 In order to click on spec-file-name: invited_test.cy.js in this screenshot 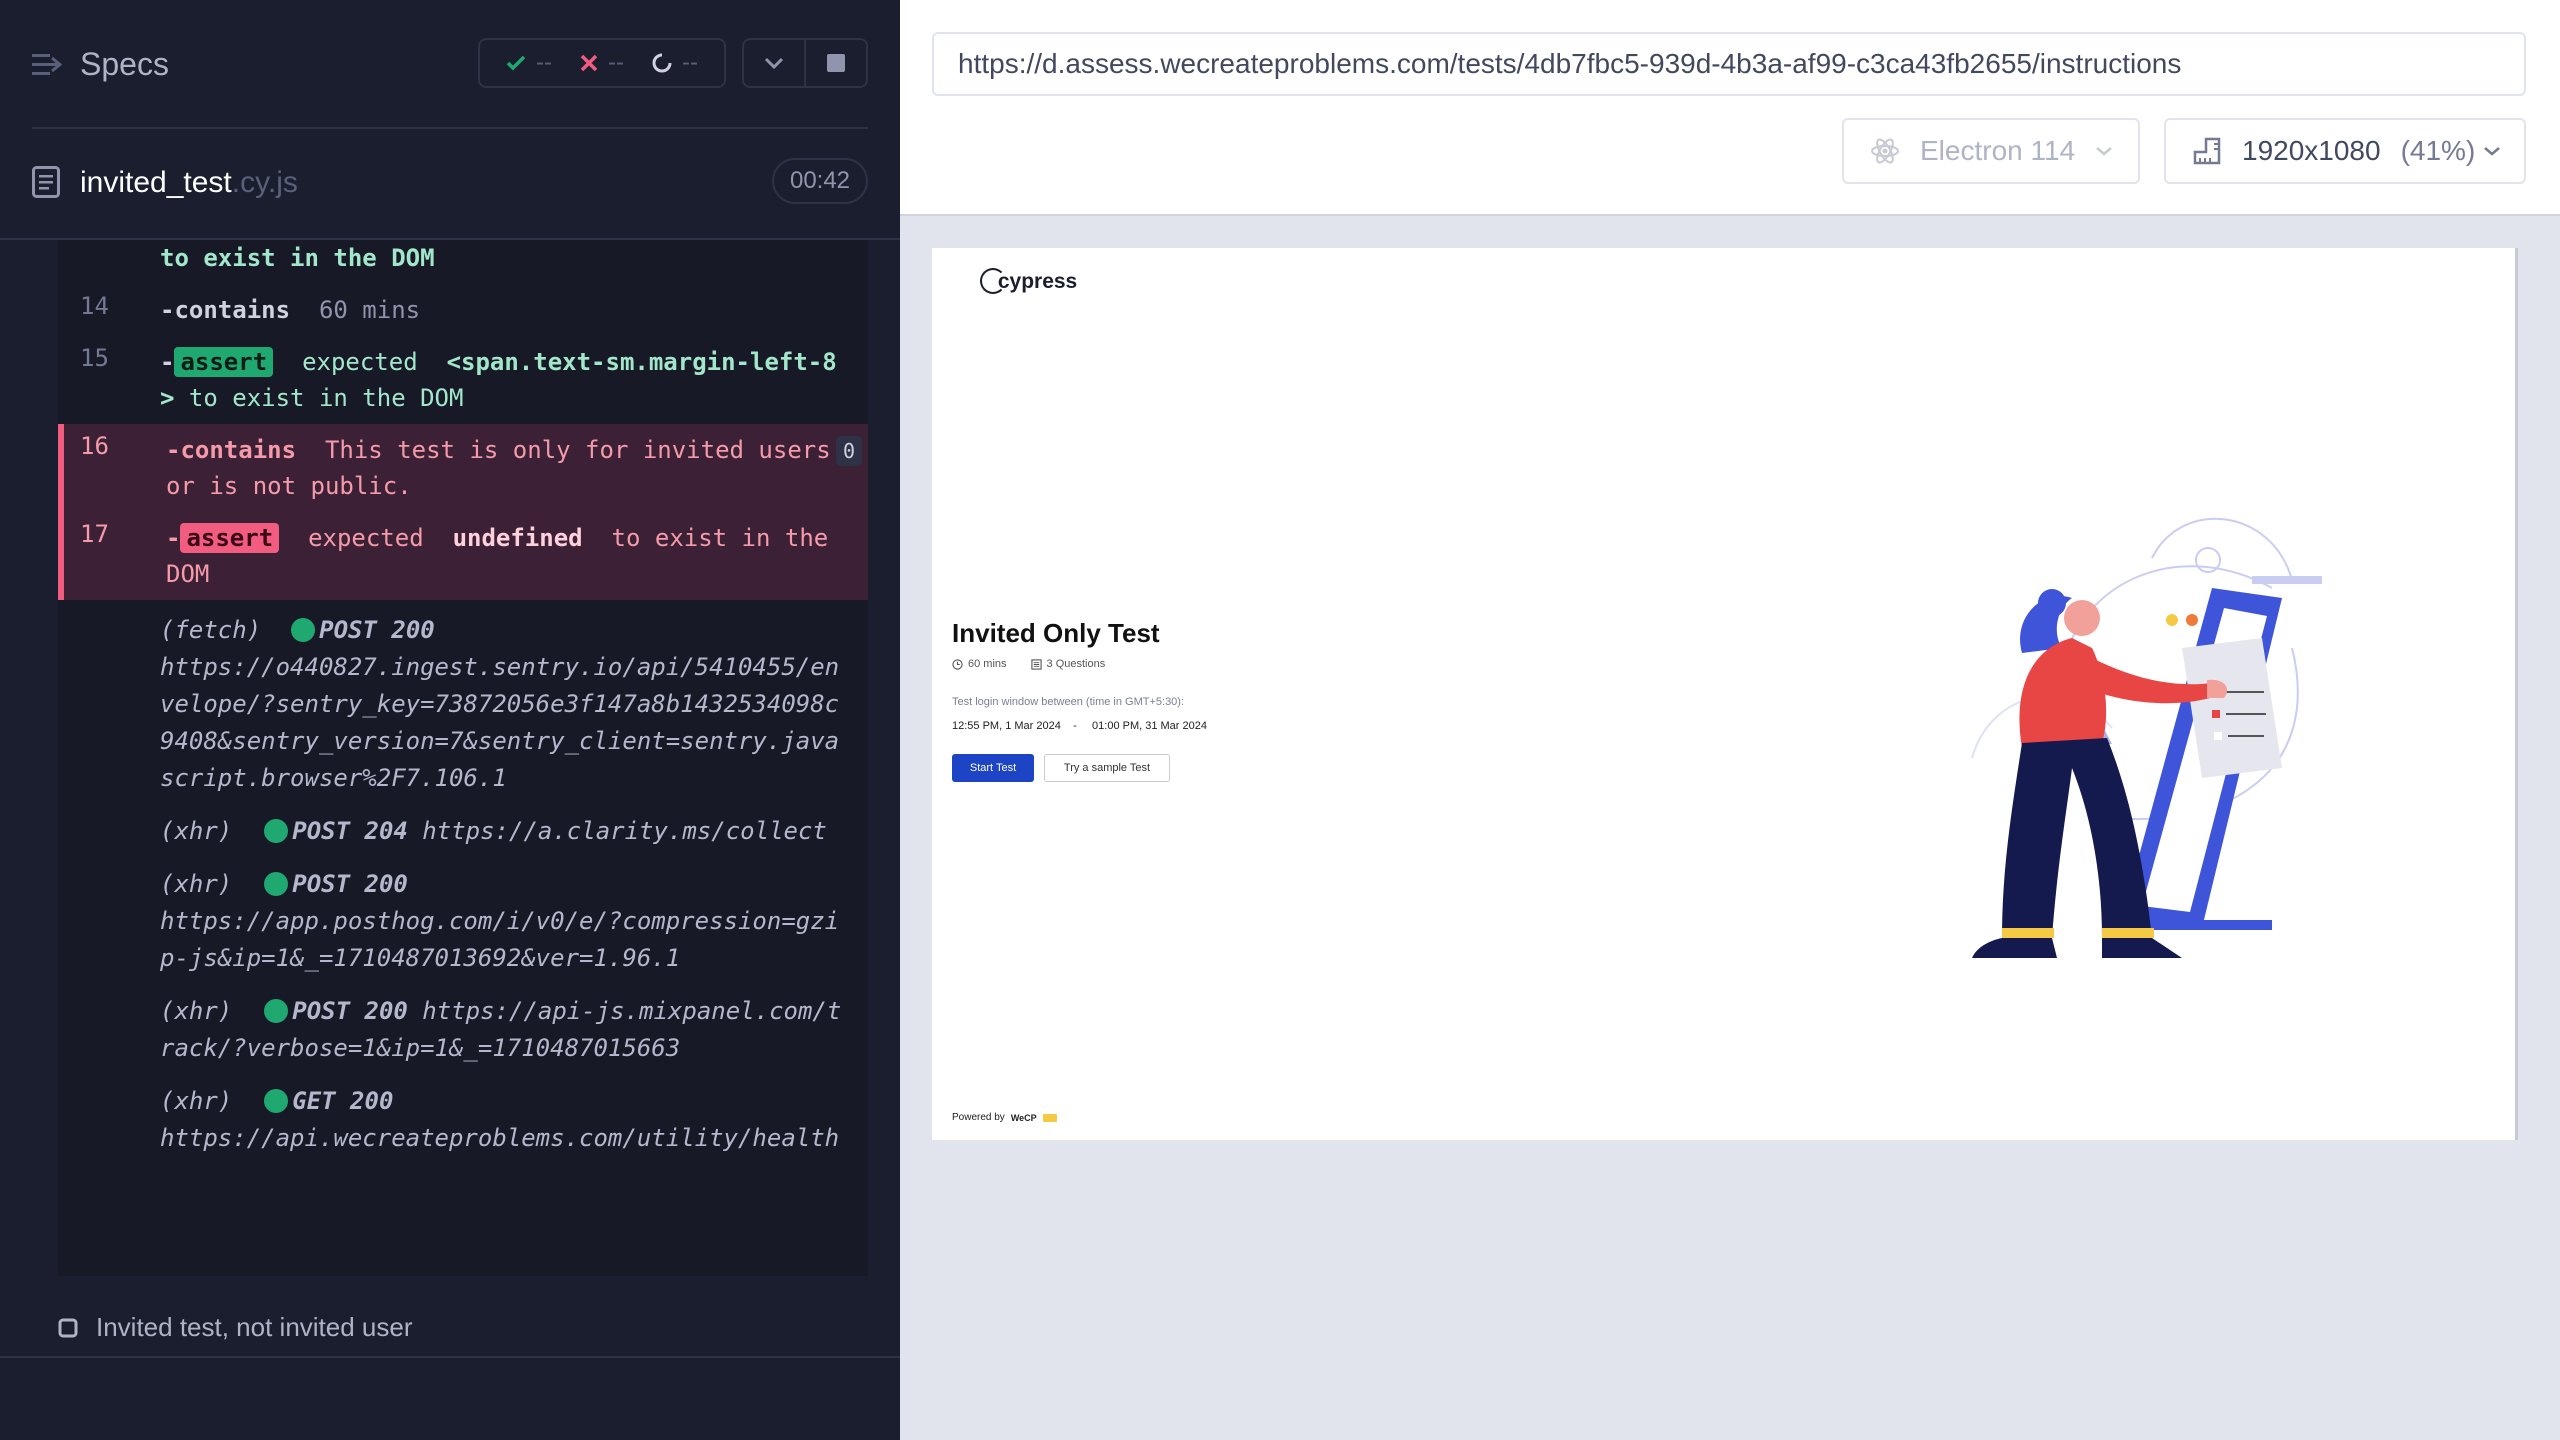, I will do `click(189, 183)`.